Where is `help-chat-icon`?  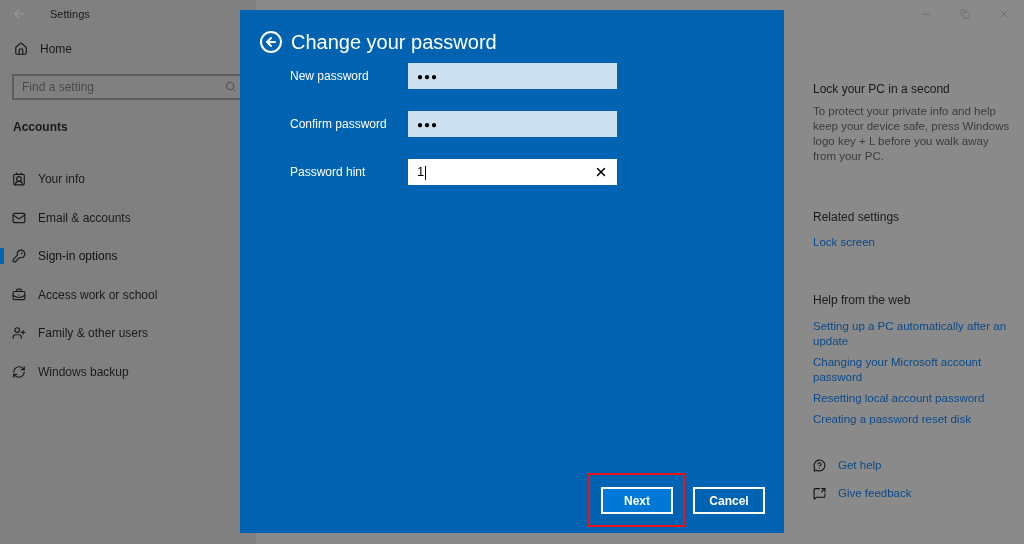 help-chat-icon is located at coordinates (819, 466).